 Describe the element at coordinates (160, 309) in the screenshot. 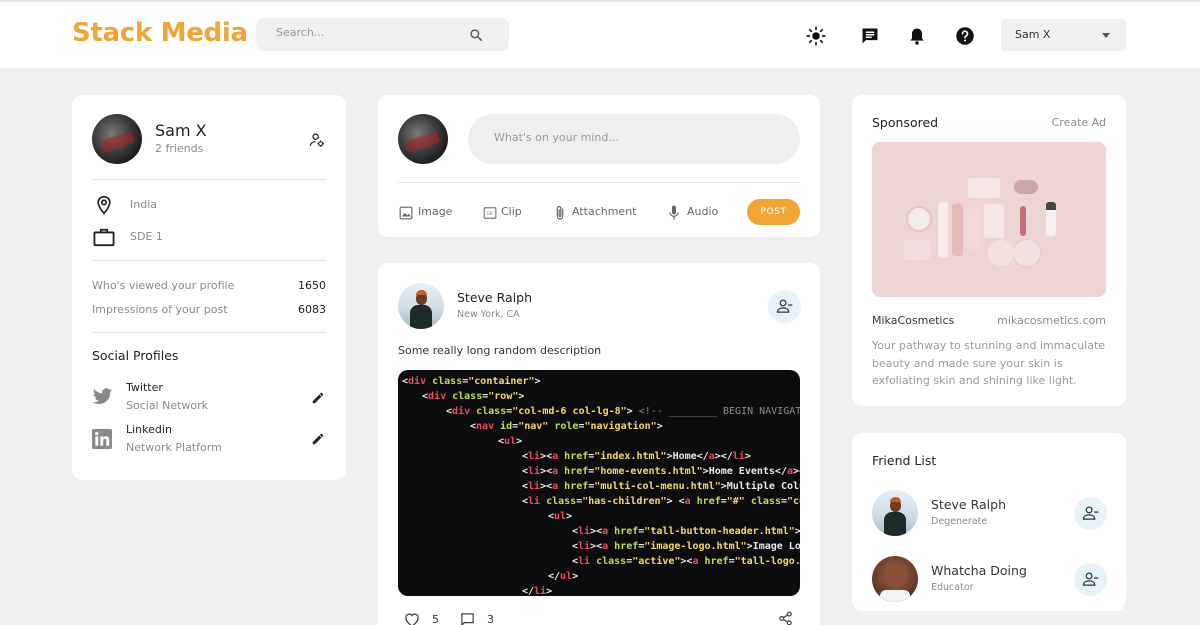

I see `stat-label: Impressions of your post` at that location.